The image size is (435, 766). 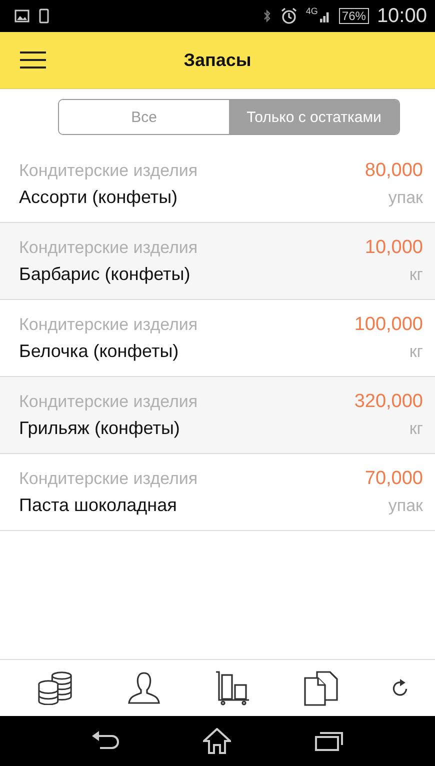 What do you see at coordinates (217, 415) in the screenshot?
I see `stock-item-row: Кондитерские изделия Грильяж (конфеты) 320,000 кг` at bounding box center [217, 415].